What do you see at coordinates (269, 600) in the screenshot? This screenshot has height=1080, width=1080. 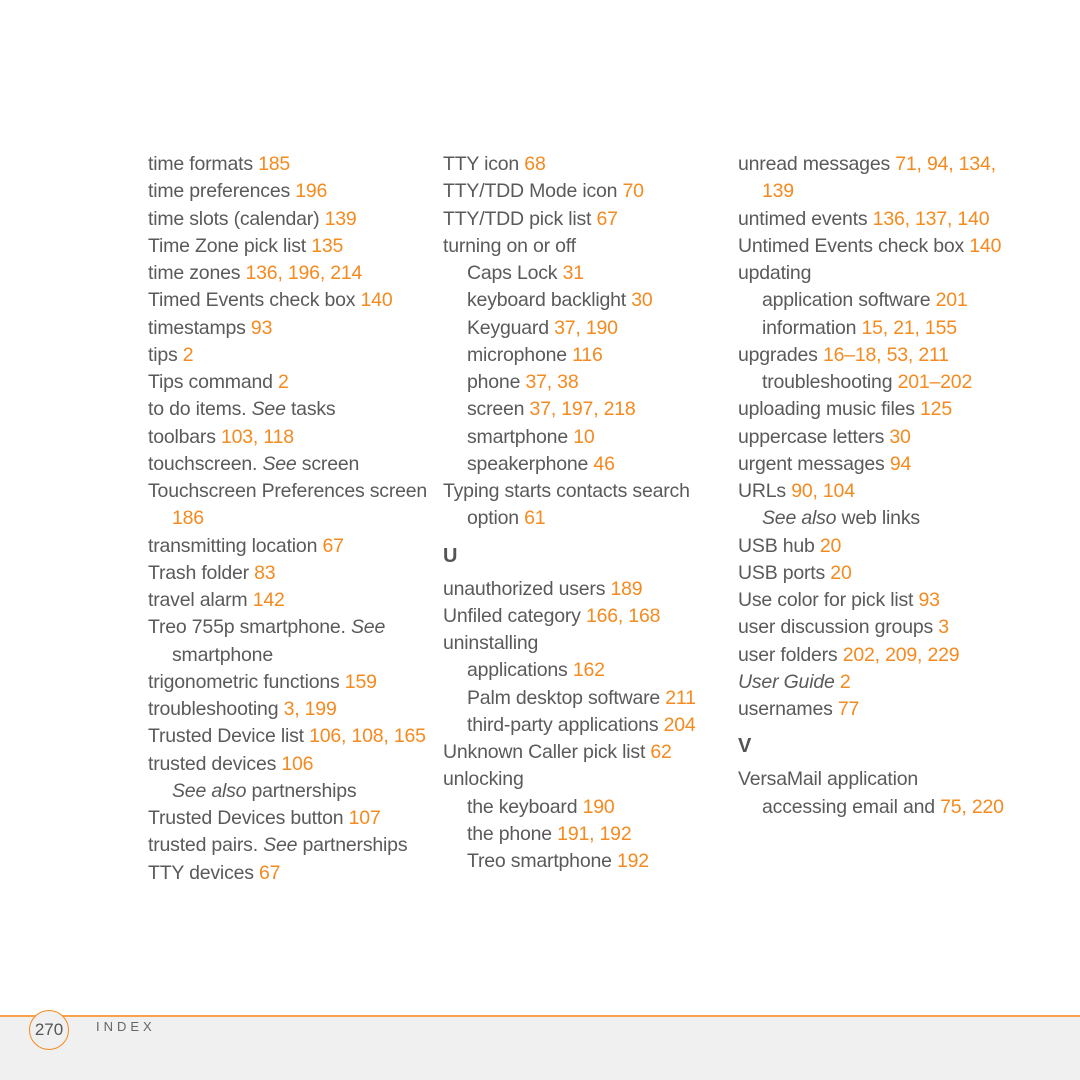 I see `page-reference-link: 142` at bounding box center [269, 600].